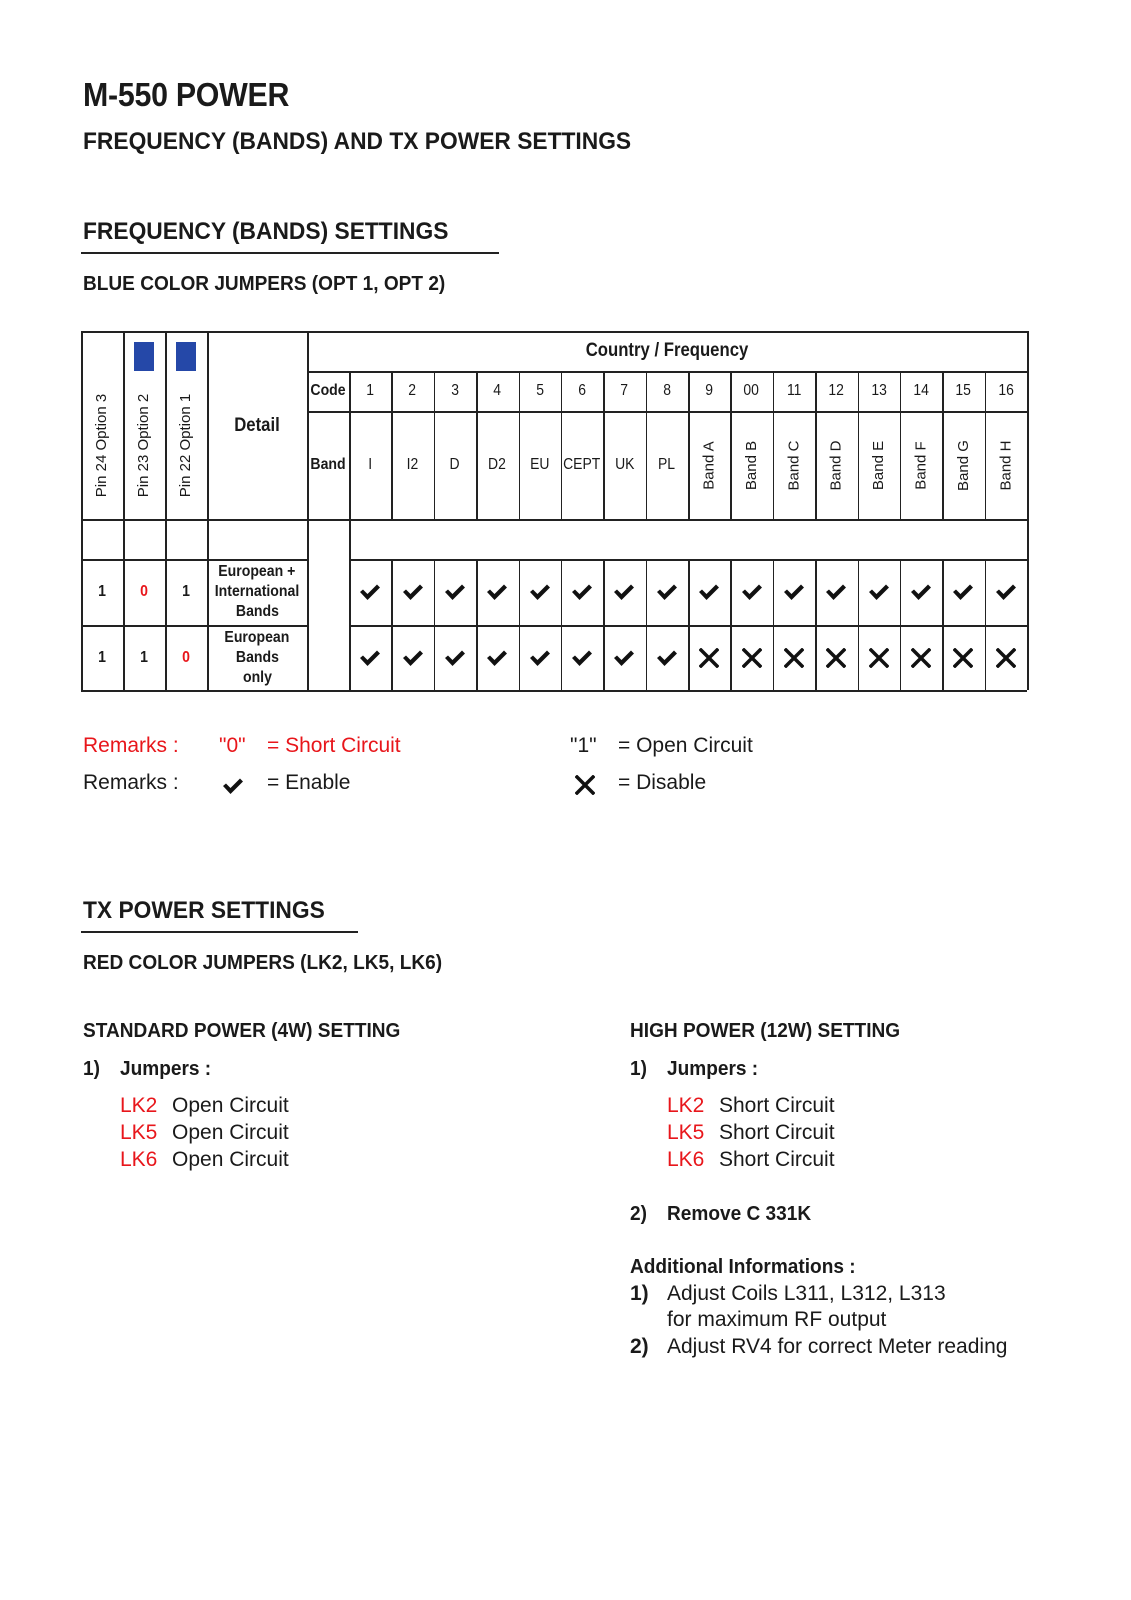 This screenshot has width=1131, height=1600. Describe the element at coordinates (777, 1319) in the screenshot. I see `additional-1-line-2: for maximum RF output` at that location.